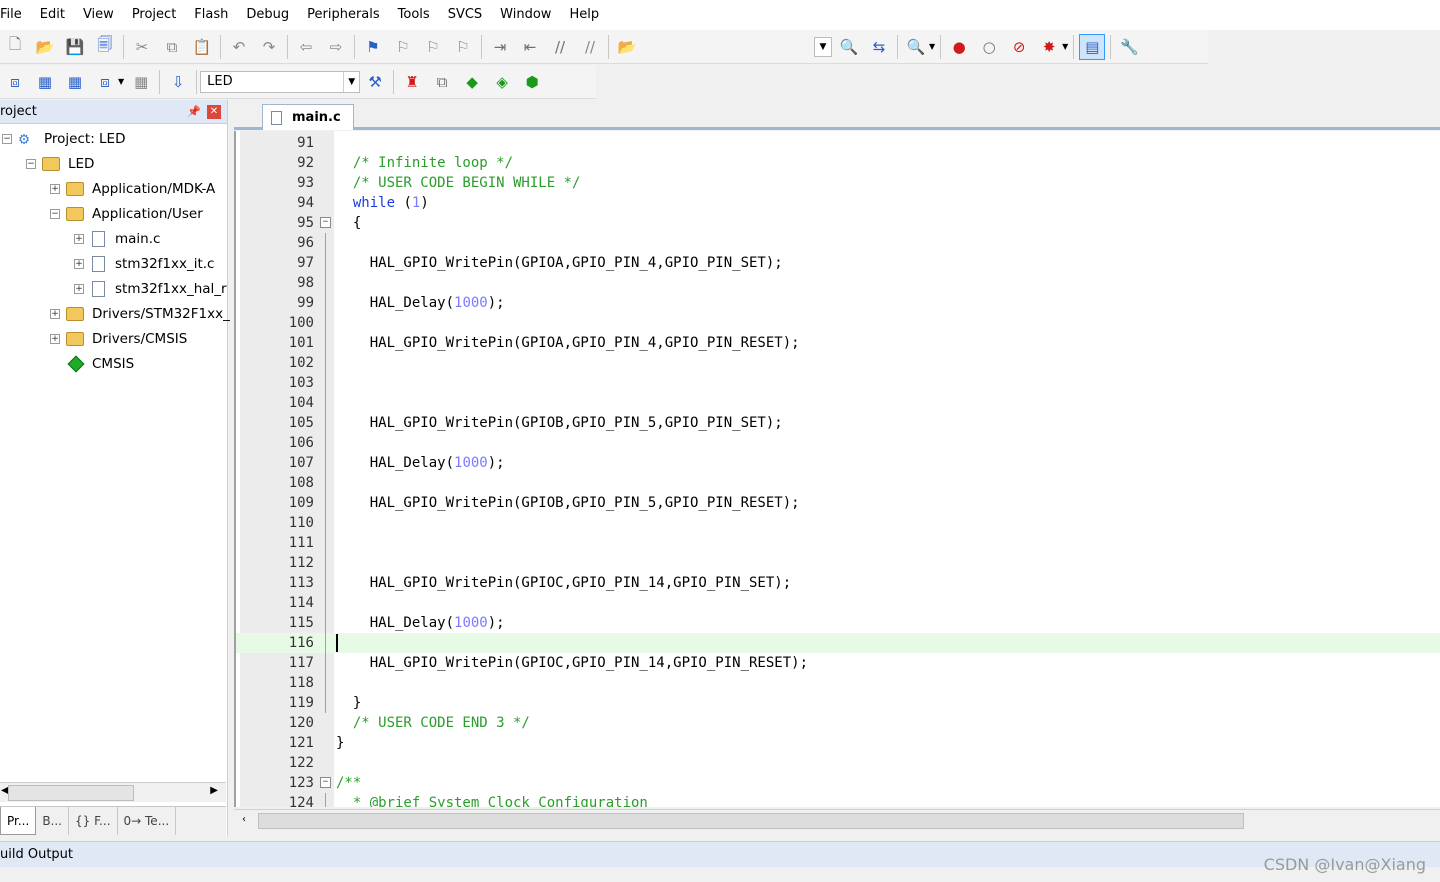 This screenshot has height=882, width=1440. I want to click on window-layout-icon: ▤, so click(1092, 46).